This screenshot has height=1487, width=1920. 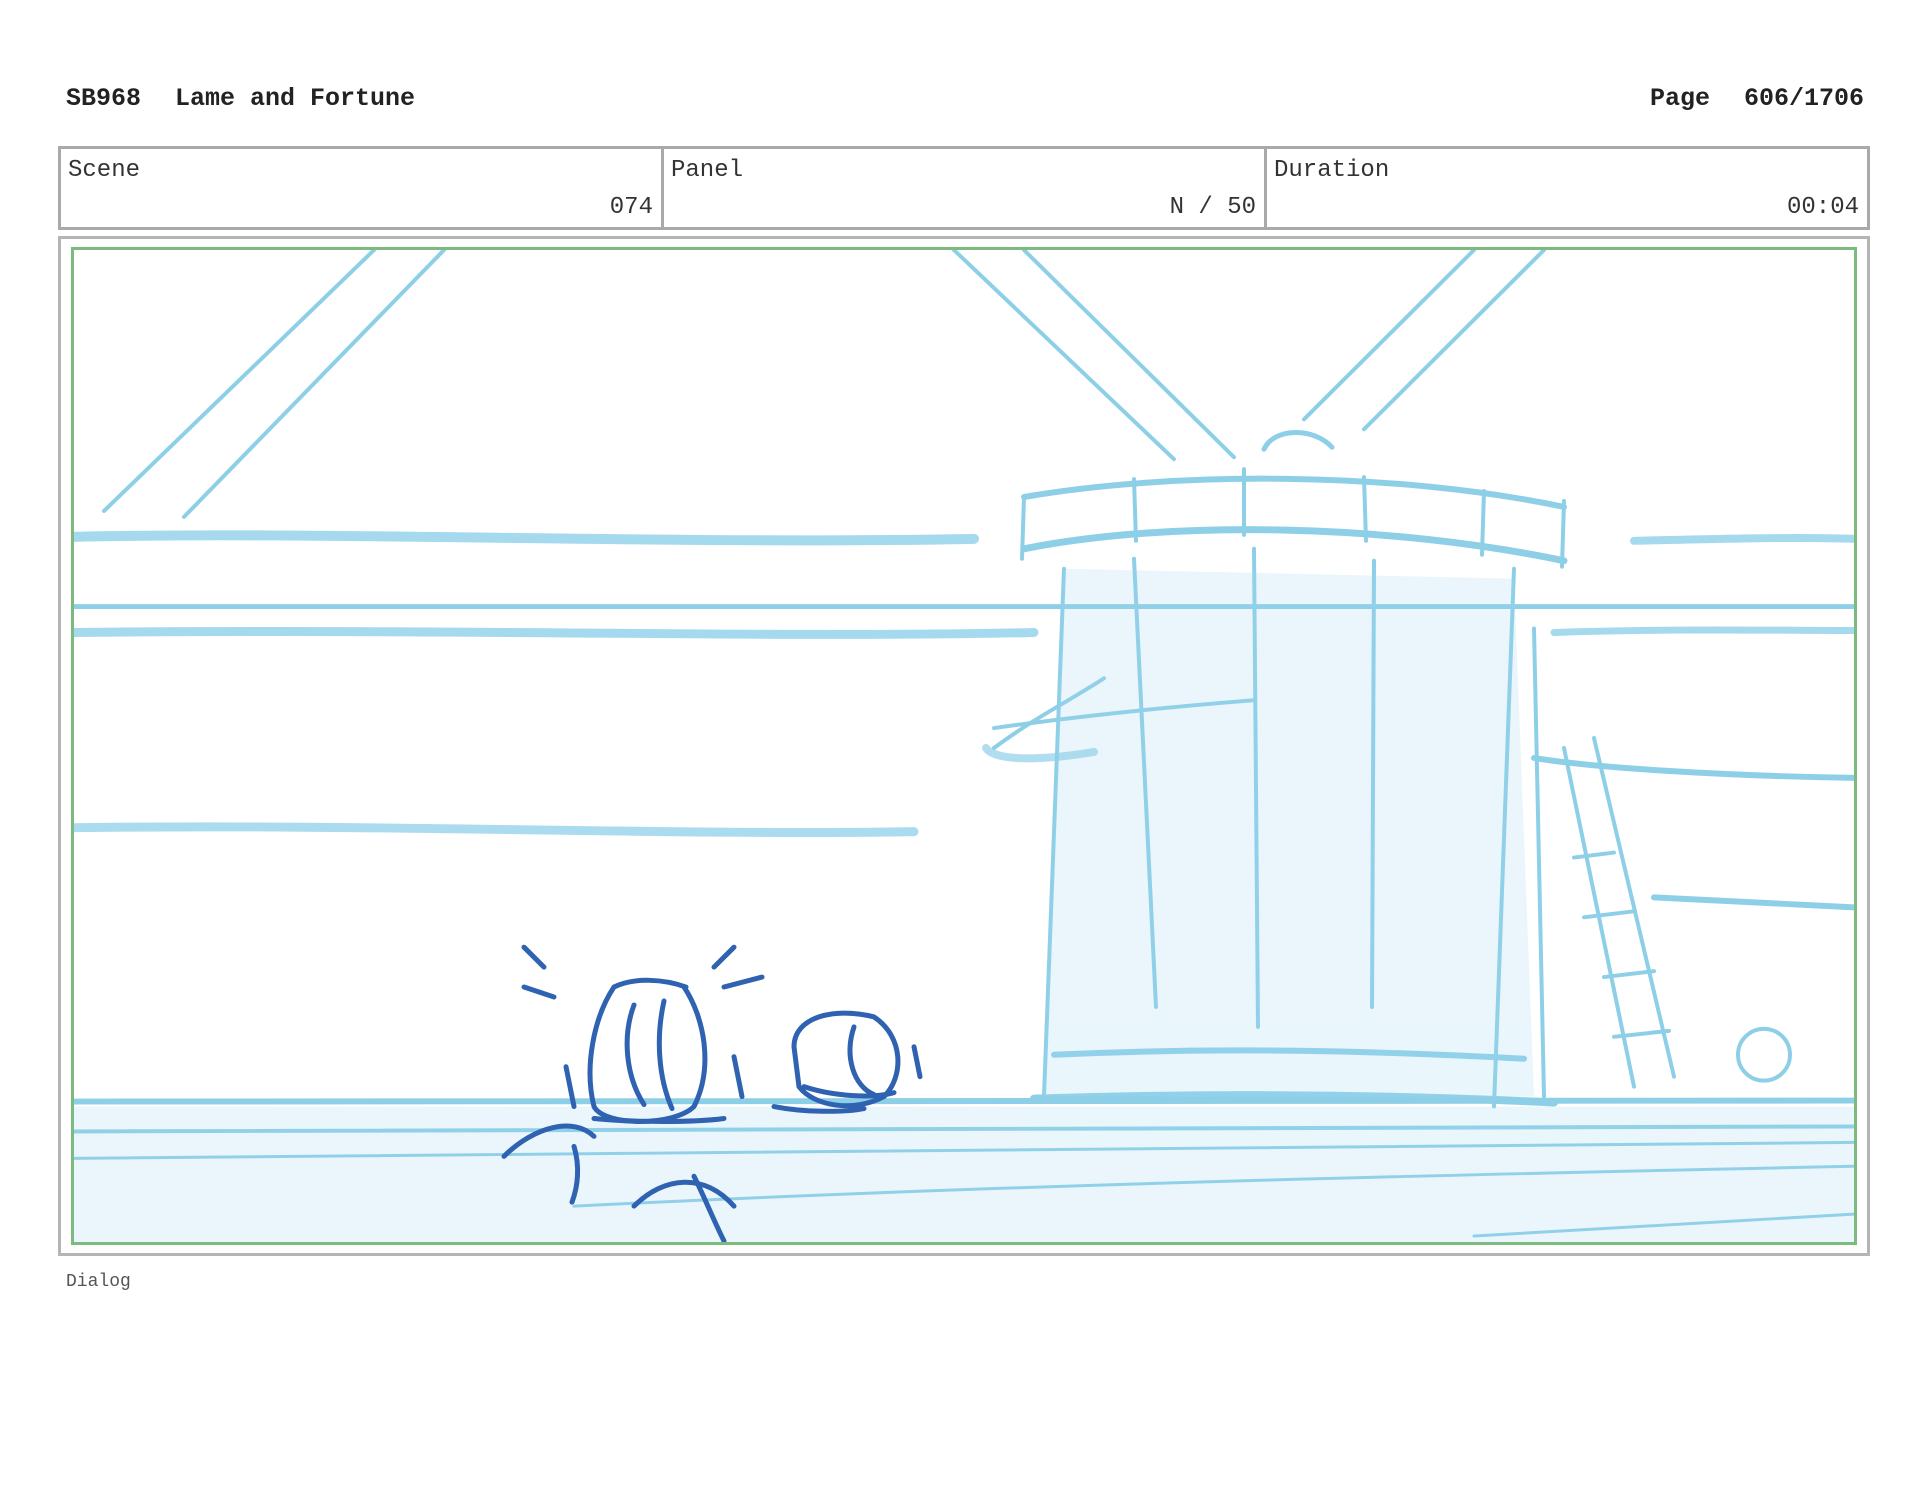 What do you see at coordinates (1679, 98) in the screenshot?
I see `page-label: Page` at bounding box center [1679, 98].